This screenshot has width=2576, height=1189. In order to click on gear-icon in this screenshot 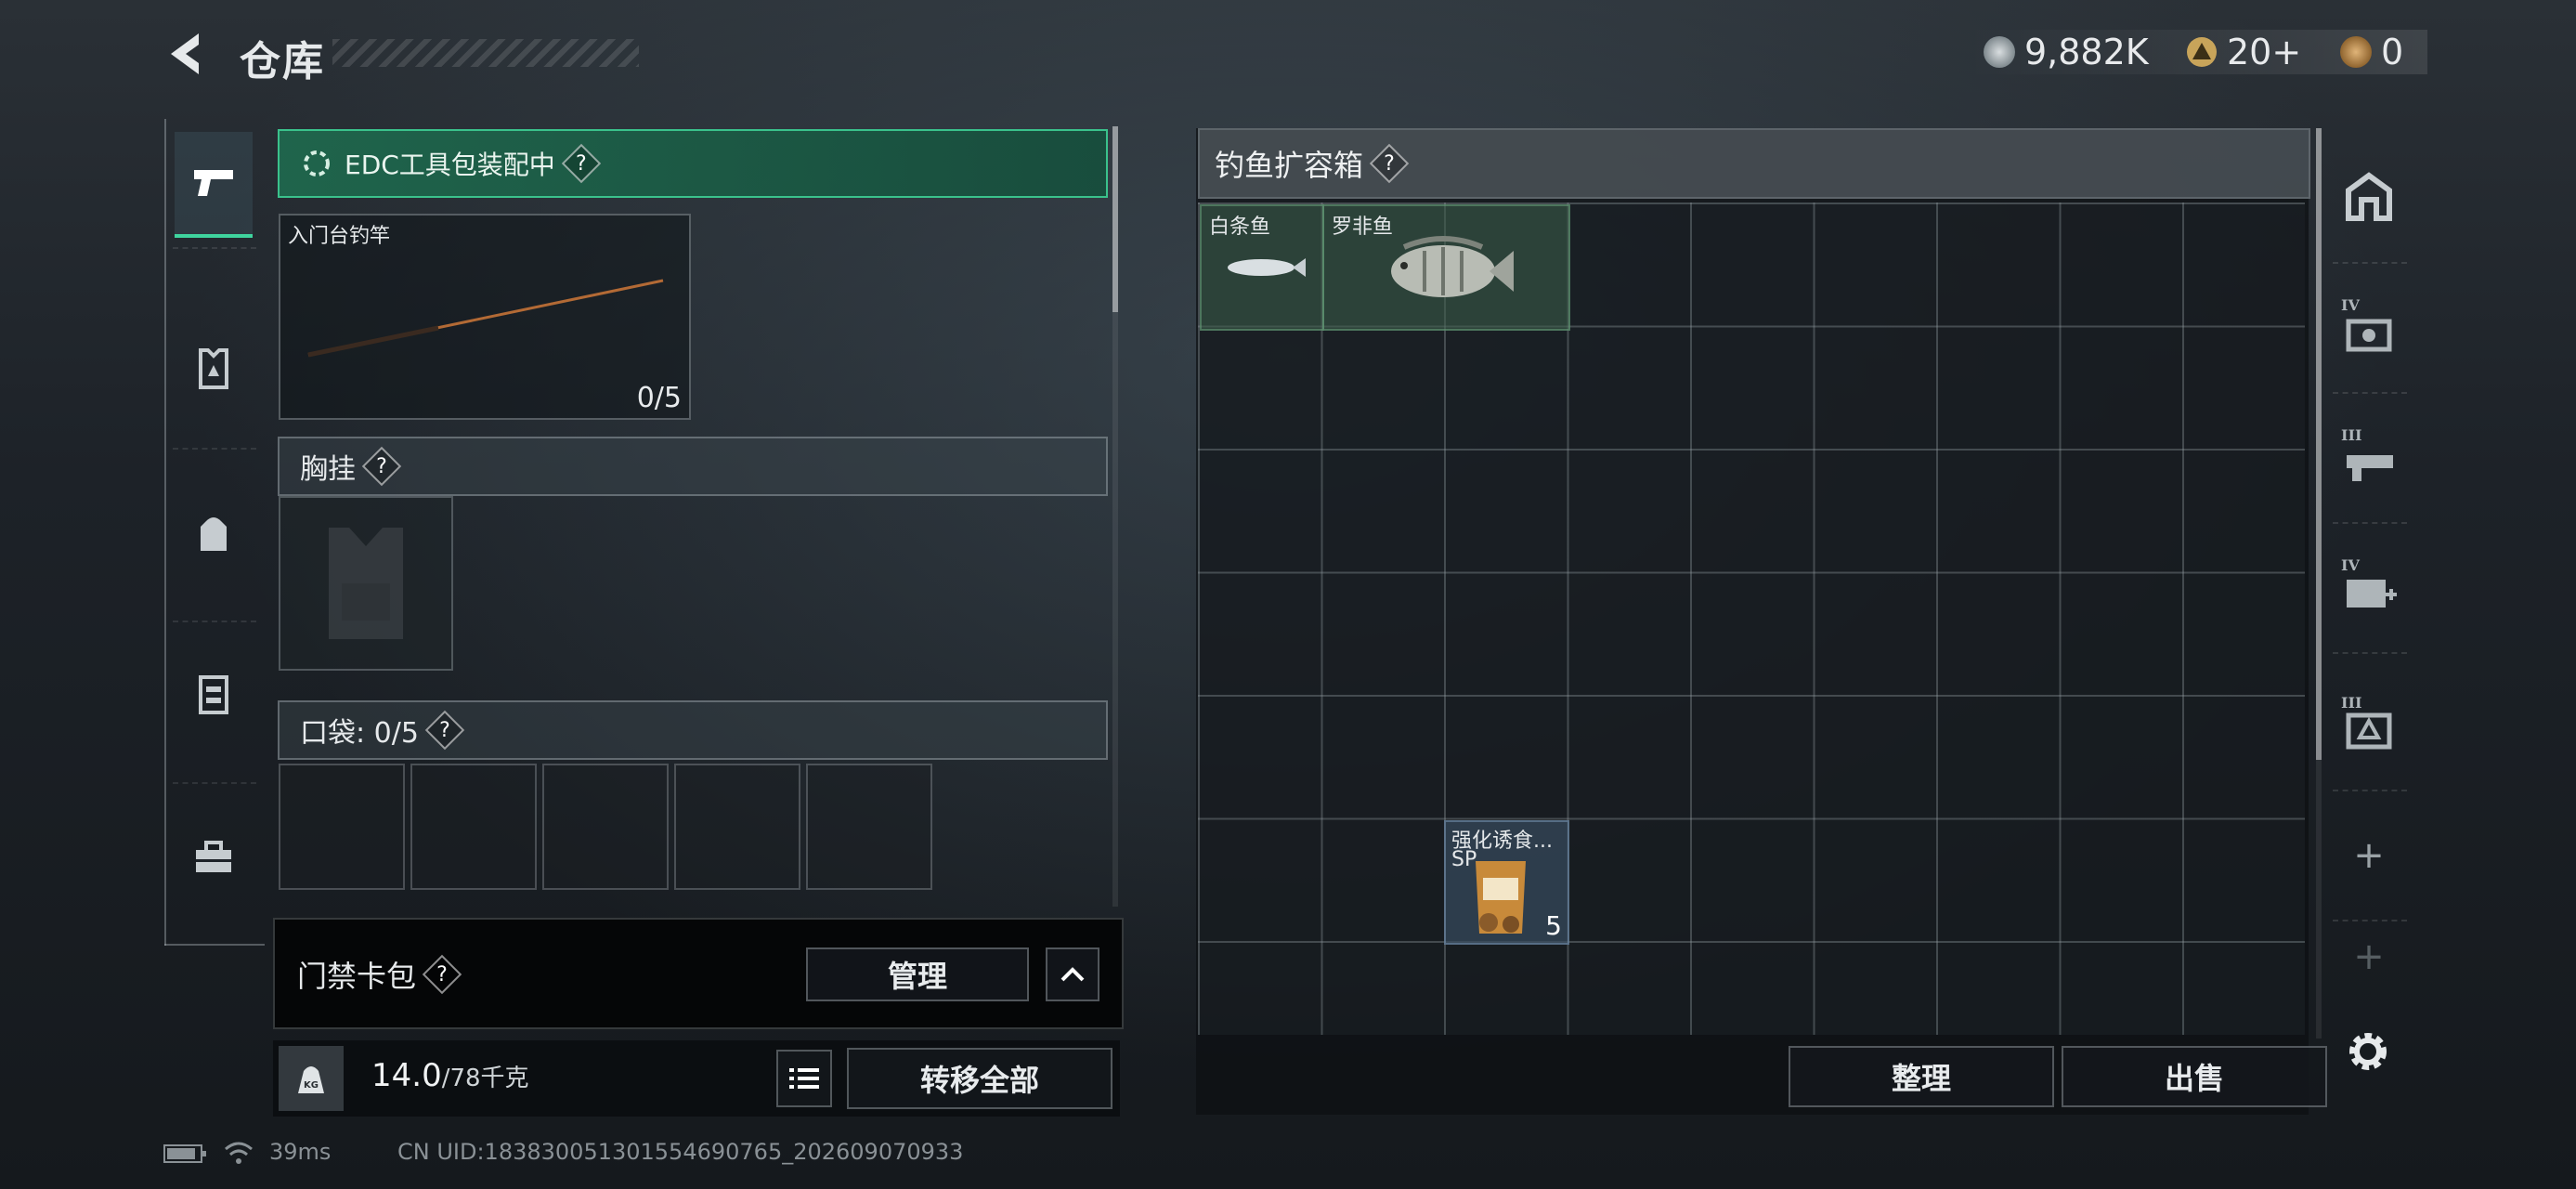, I will do `click(2368, 1052)`.